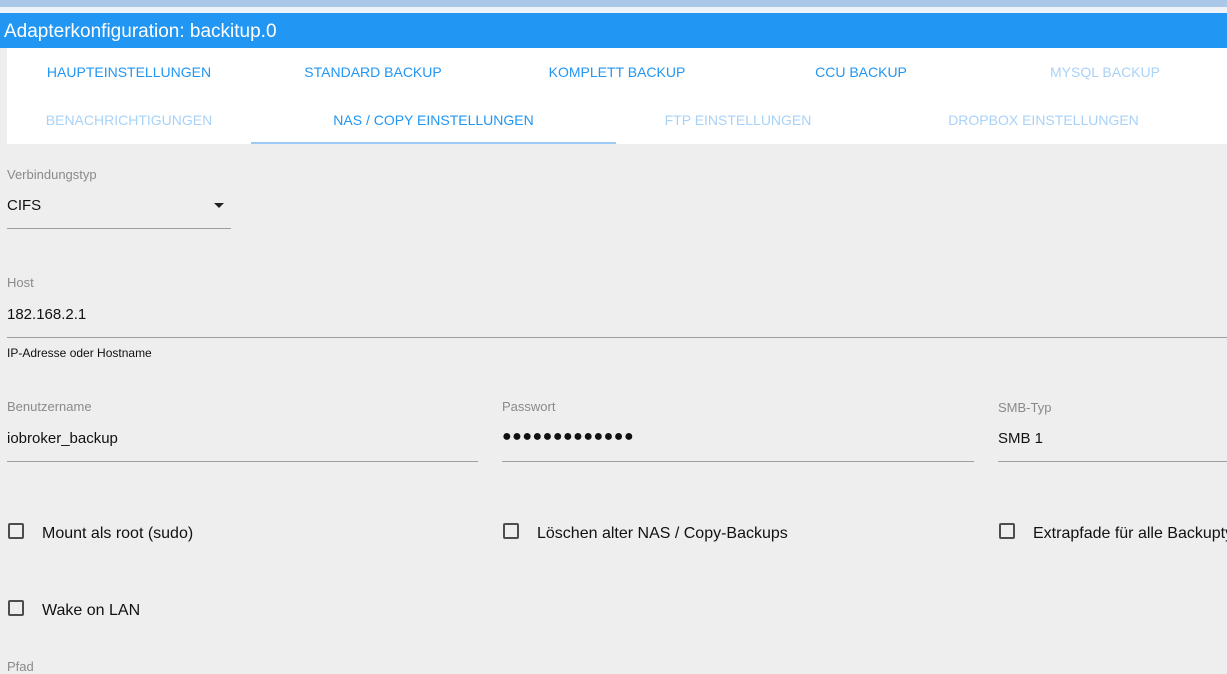 The height and width of the screenshot is (674, 1227). What do you see at coordinates (1025, 407) in the screenshot?
I see `smb-type-label: SMB-Typ` at bounding box center [1025, 407].